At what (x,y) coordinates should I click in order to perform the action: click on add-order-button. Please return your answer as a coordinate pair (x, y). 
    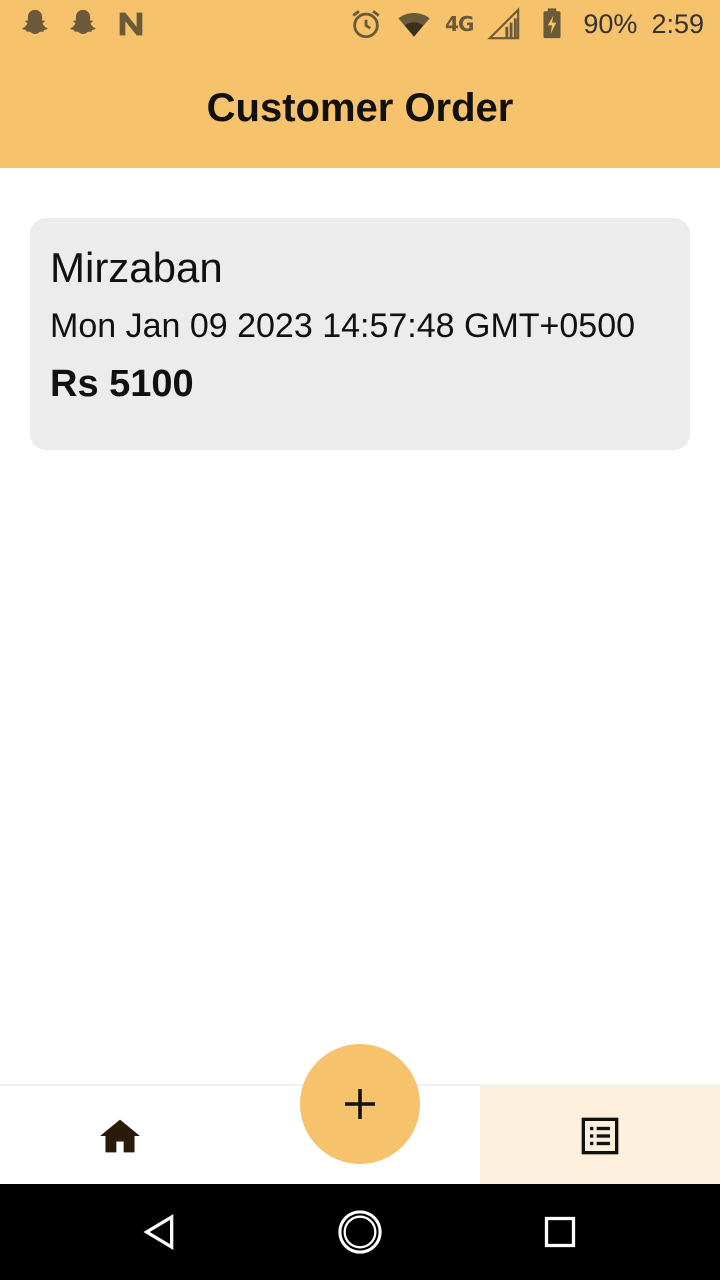
    Looking at the image, I should click on (360, 1104).